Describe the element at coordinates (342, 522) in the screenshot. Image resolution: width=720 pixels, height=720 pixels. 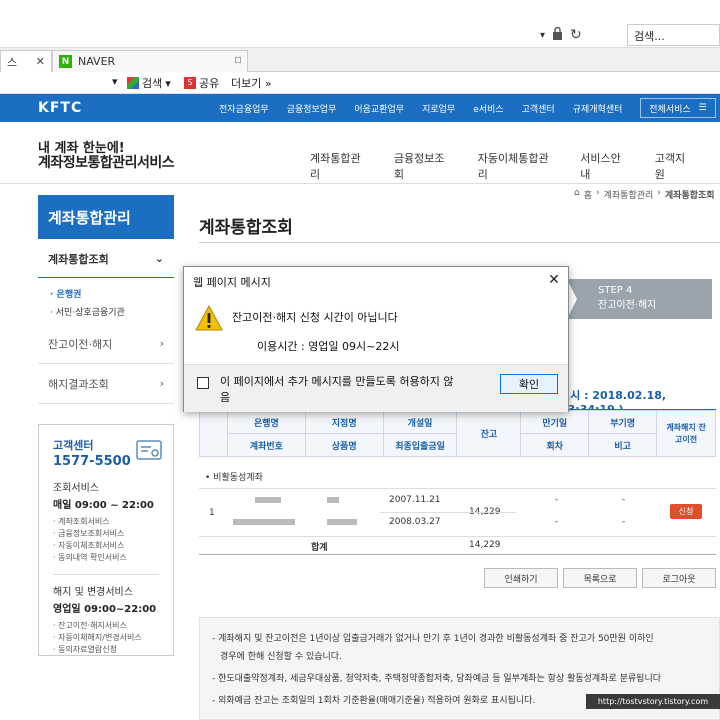
I see `masked-product-name` at that location.